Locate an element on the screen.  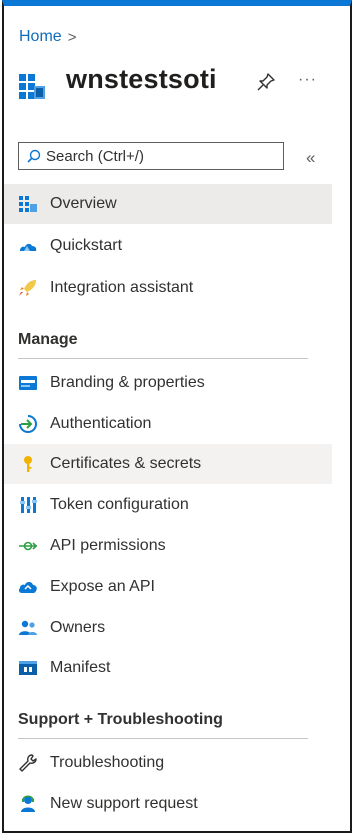
overview-icon is located at coordinates (28, 204).